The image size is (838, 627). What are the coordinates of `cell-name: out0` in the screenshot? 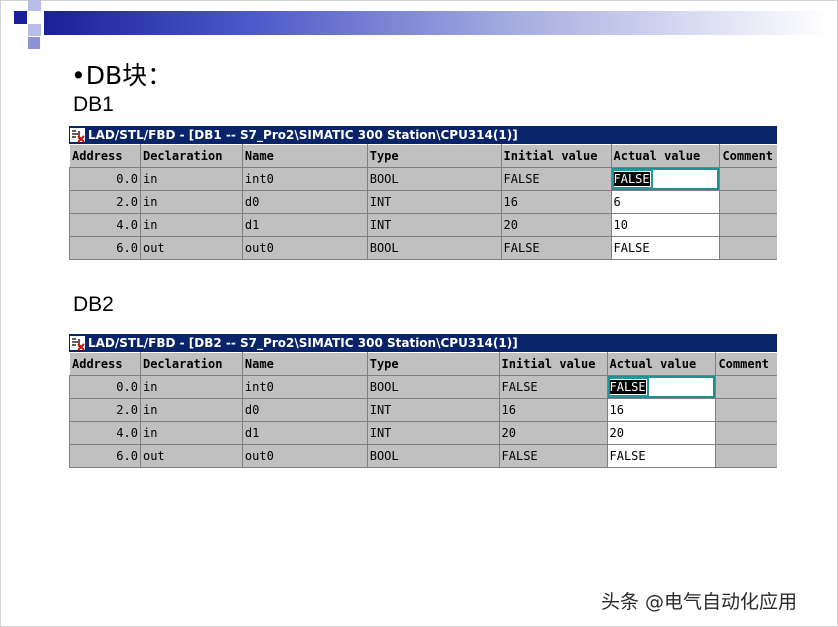 It's located at (304, 248).